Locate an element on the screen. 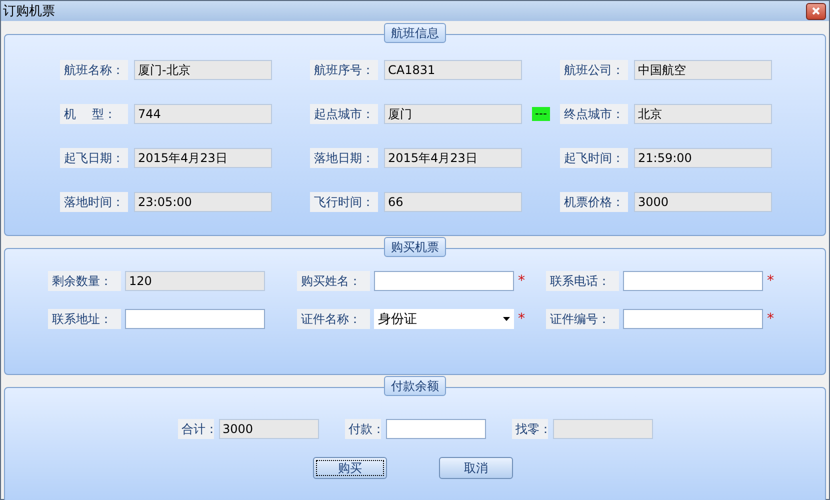 The height and width of the screenshot is (500, 830). input-field: CA1831 is located at coordinates (453, 70).